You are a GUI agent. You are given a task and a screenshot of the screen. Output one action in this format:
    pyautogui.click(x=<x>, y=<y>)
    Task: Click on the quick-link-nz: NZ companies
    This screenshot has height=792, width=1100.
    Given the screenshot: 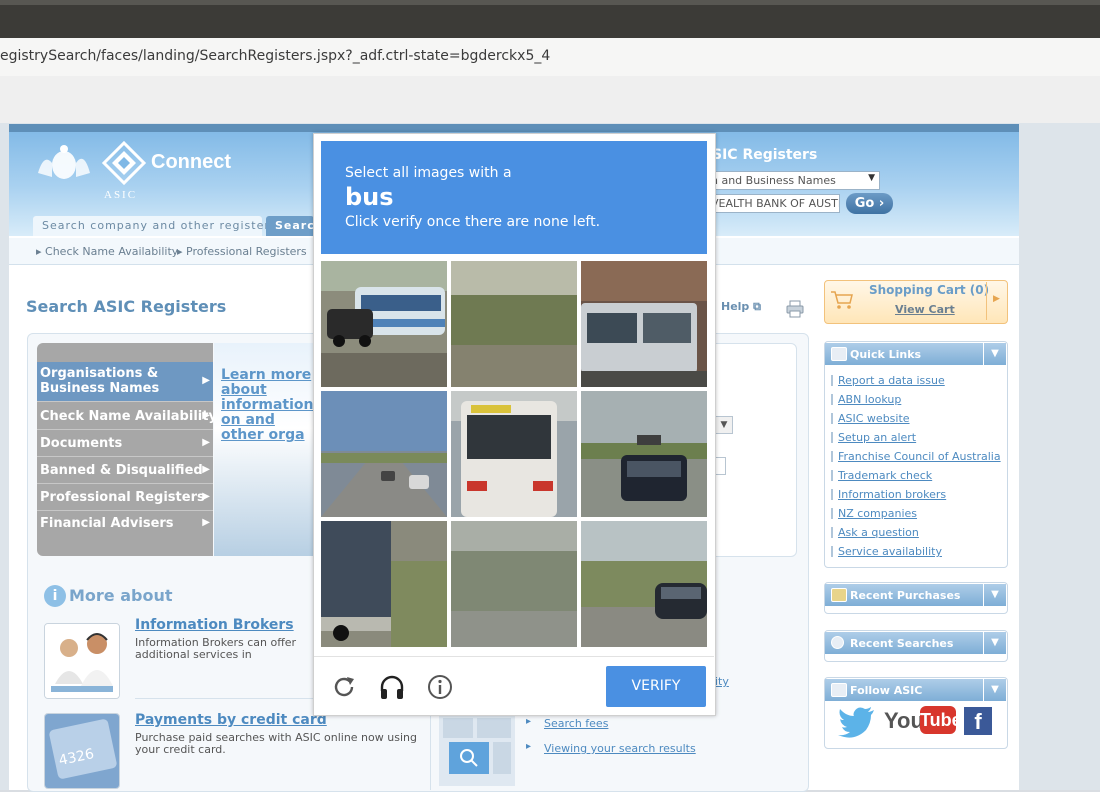 What is the action you would take?
    pyautogui.click(x=877, y=513)
    